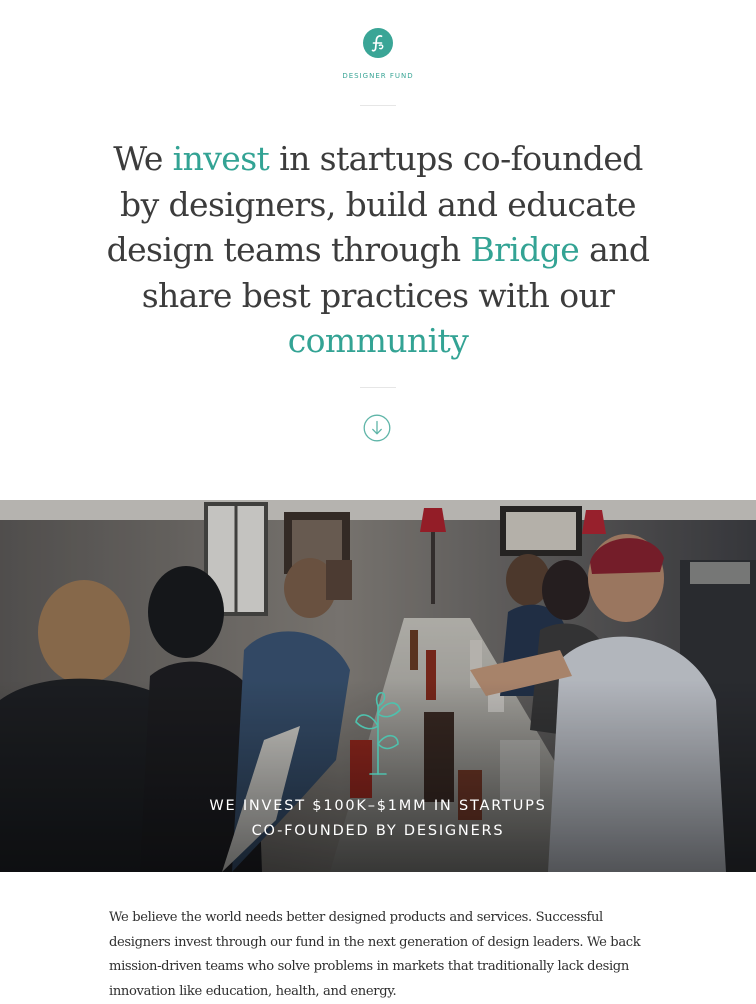 This screenshot has width=756, height=1004. What do you see at coordinates (378, 806) in the screenshot?
I see `hero-caption-line-1: WE INVEST $100K–$1MM IN STARTUPS` at bounding box center [378, 806].